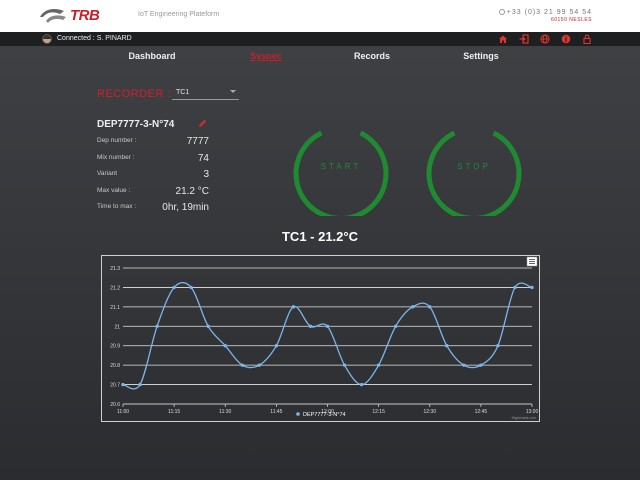 The width and height of the screenshot is (640, 480). Describe the element at coordinates (266, 56) in the screenshot. I see `nav-syspec: Syspec` at that location.